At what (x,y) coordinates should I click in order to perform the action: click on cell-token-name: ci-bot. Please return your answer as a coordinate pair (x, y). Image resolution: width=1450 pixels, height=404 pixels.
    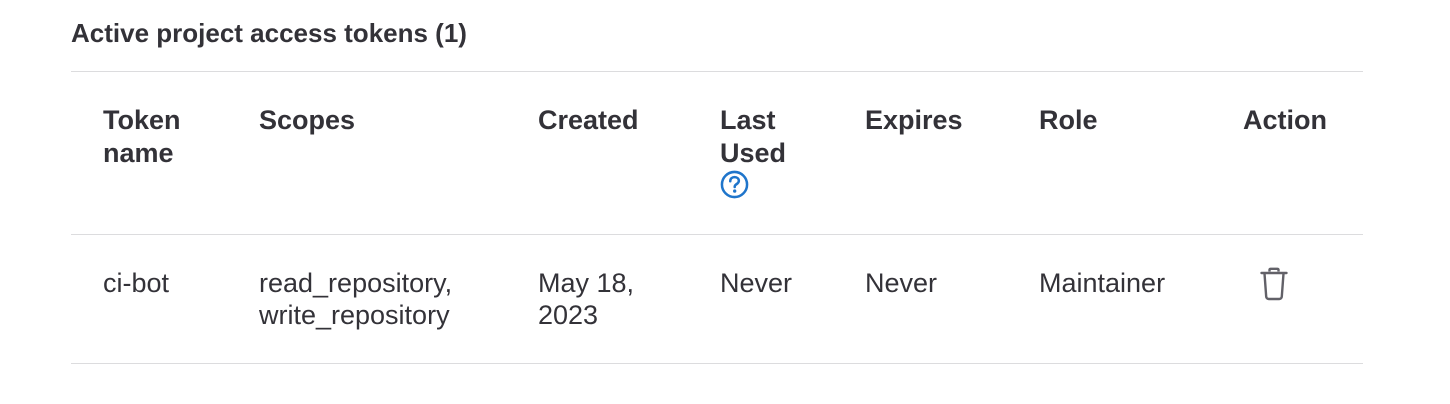
    Looking at the image, I should click on (136, 283).